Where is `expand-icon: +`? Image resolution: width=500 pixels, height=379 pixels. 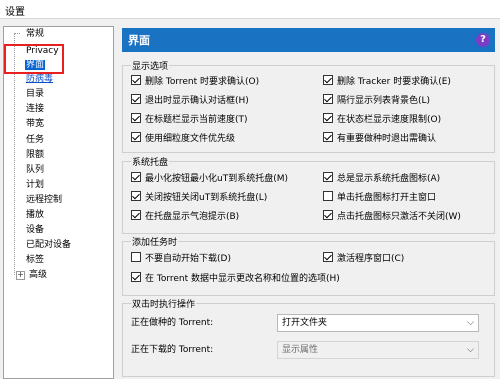
expand-icon: + is located at coordinates (20, 275).